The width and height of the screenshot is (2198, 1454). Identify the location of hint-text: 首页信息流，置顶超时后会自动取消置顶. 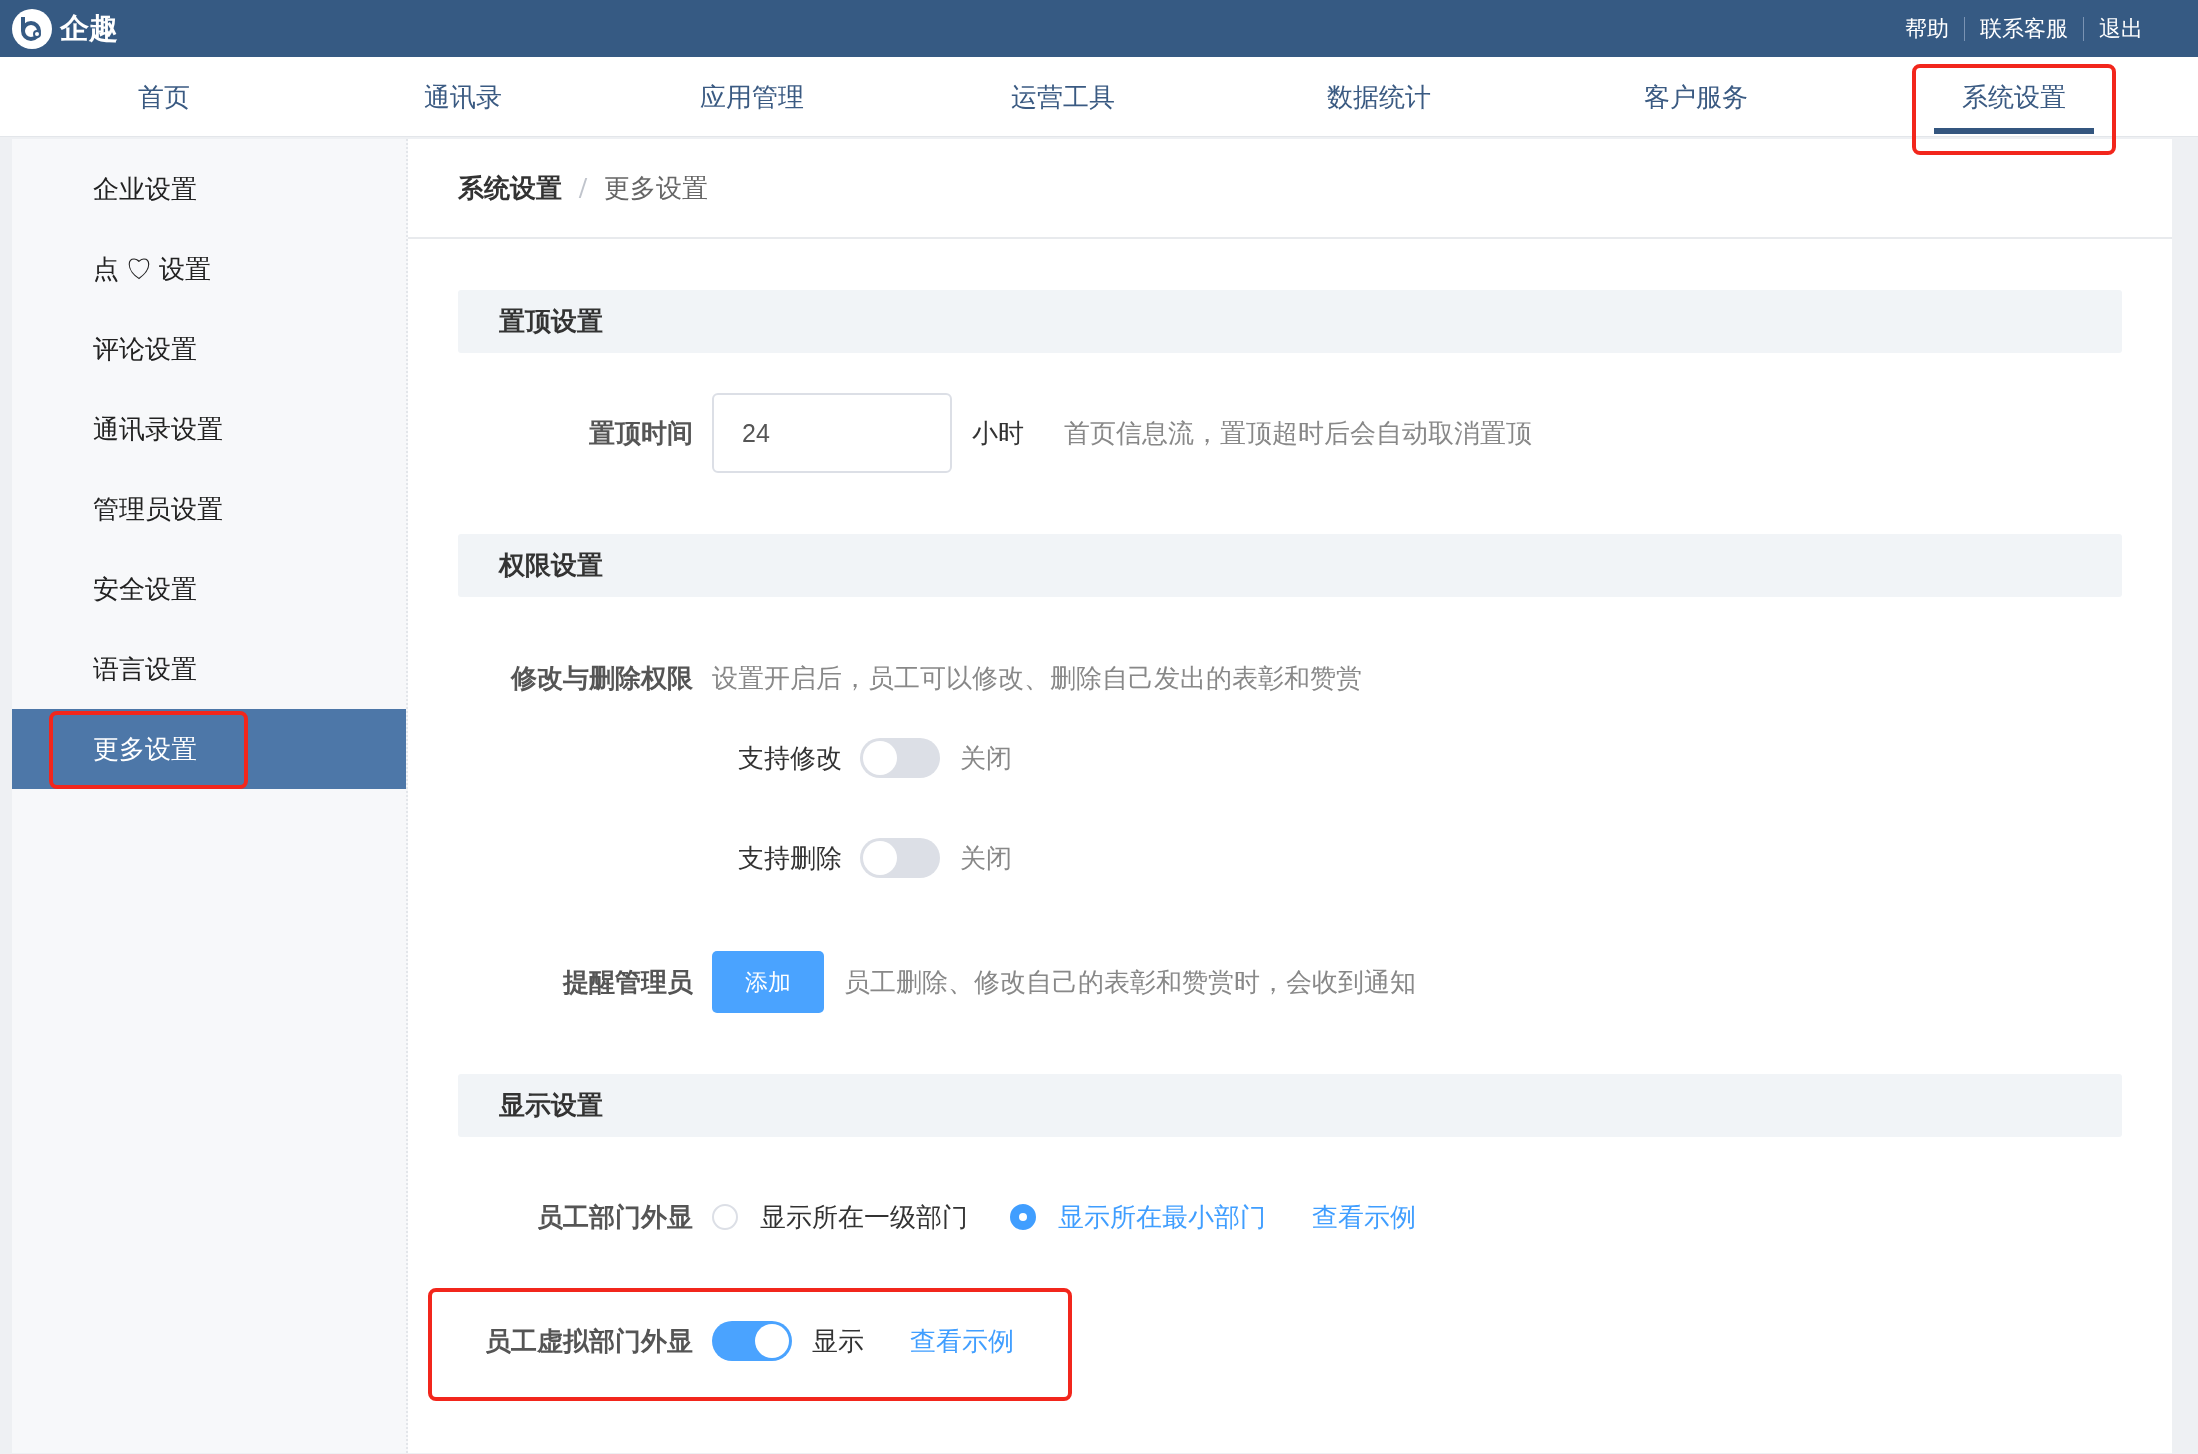
(1298, 433).